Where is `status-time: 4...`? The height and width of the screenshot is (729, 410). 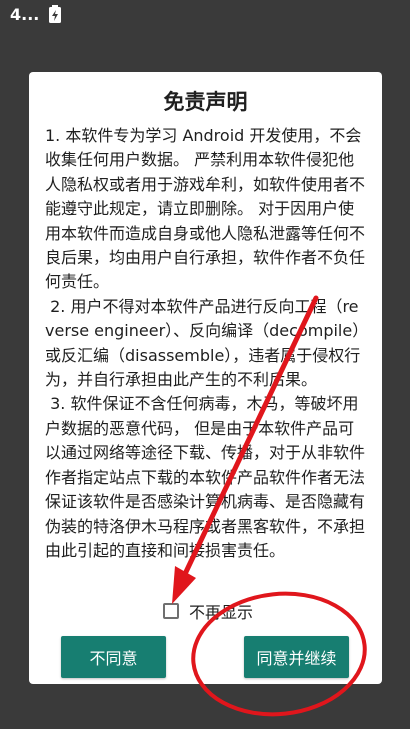
status-time: 4... is located at coordinates (25, 14).